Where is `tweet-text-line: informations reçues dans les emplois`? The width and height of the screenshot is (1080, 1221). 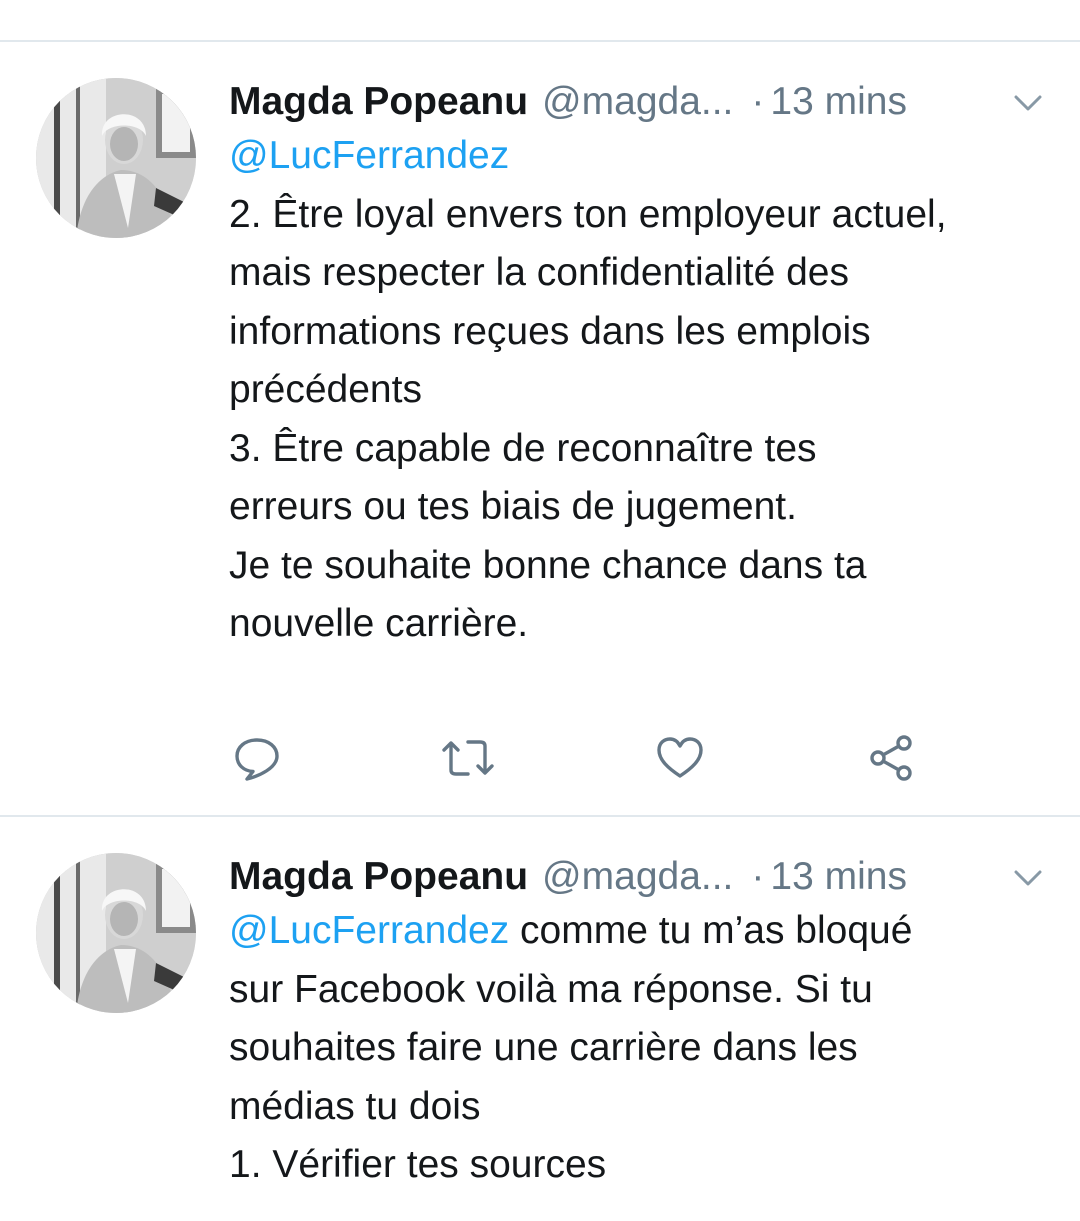 tweet-text-line: informations reçues dans les emplois is located at coordinates (550, 331).